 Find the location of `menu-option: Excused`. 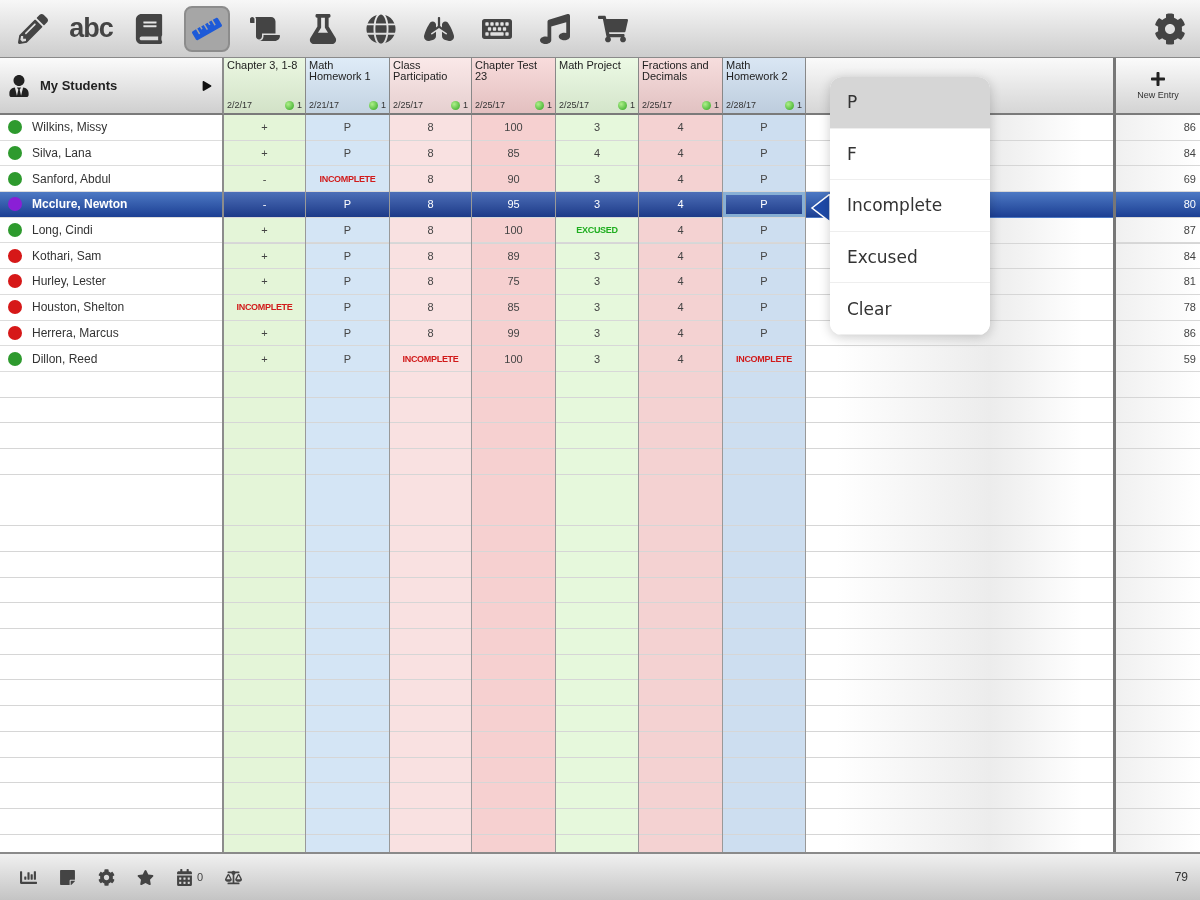

menu-option: Excused is located at coordinates (910, 257).